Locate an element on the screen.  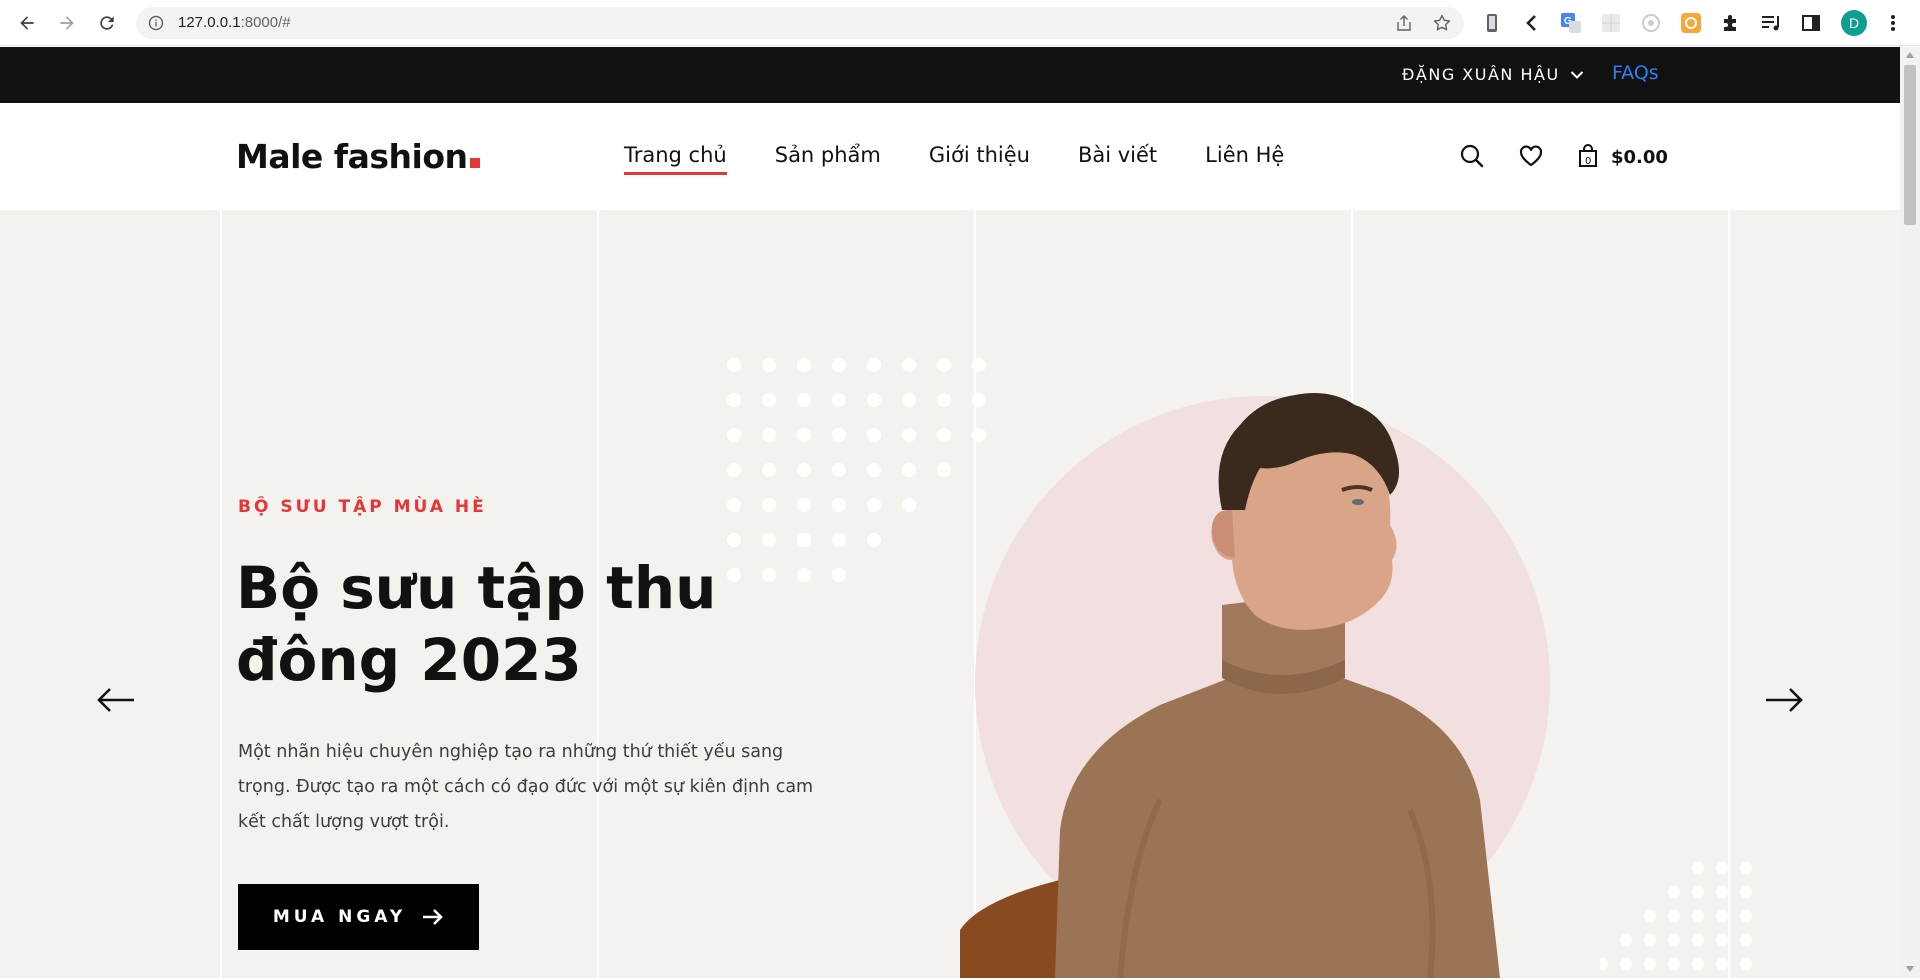
bookmark-star-icon is located at coordinates (1442, 23).